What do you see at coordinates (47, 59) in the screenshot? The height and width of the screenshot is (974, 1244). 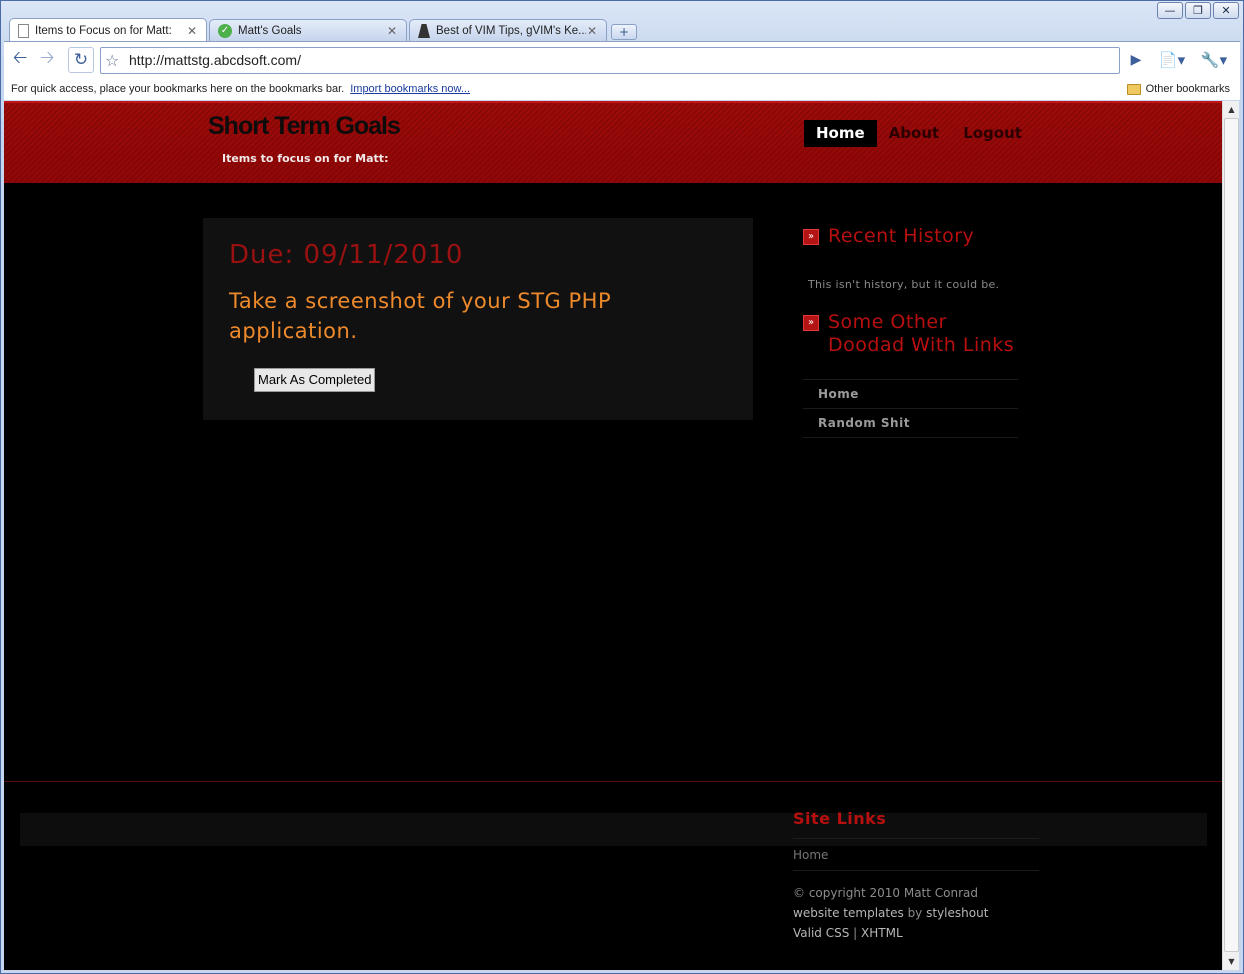 I see `forward-button: 🡢` at bounding box center [47, 59].